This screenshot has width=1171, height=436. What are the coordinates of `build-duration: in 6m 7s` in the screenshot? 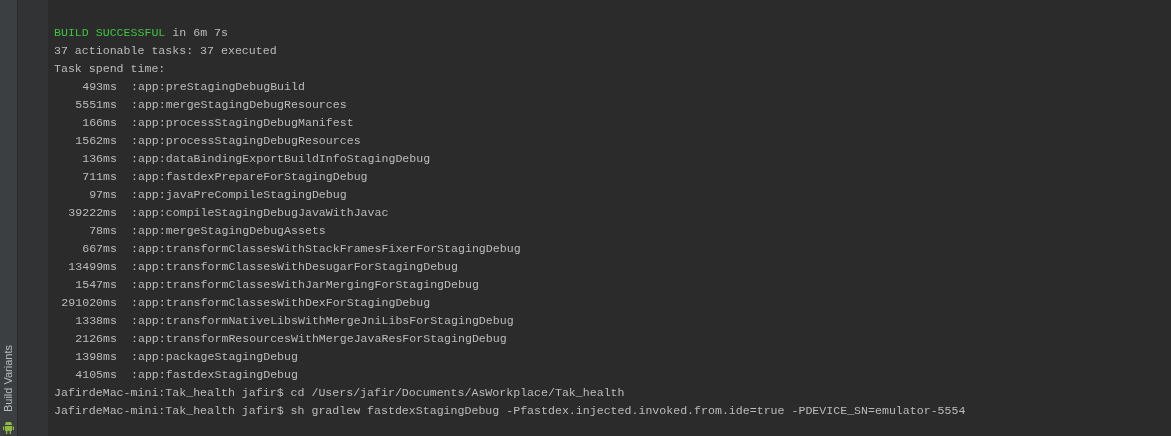 It's located at (200, 33).